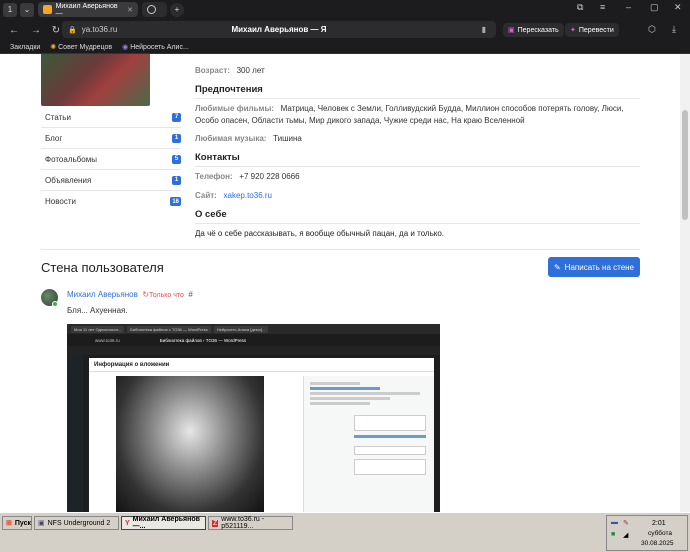  What do you see at coordinates (111, 159) in the screenshot?
I see `sidebar-item-photoalbums: Фотоальбомы 5` at bounding box center [111, 159].